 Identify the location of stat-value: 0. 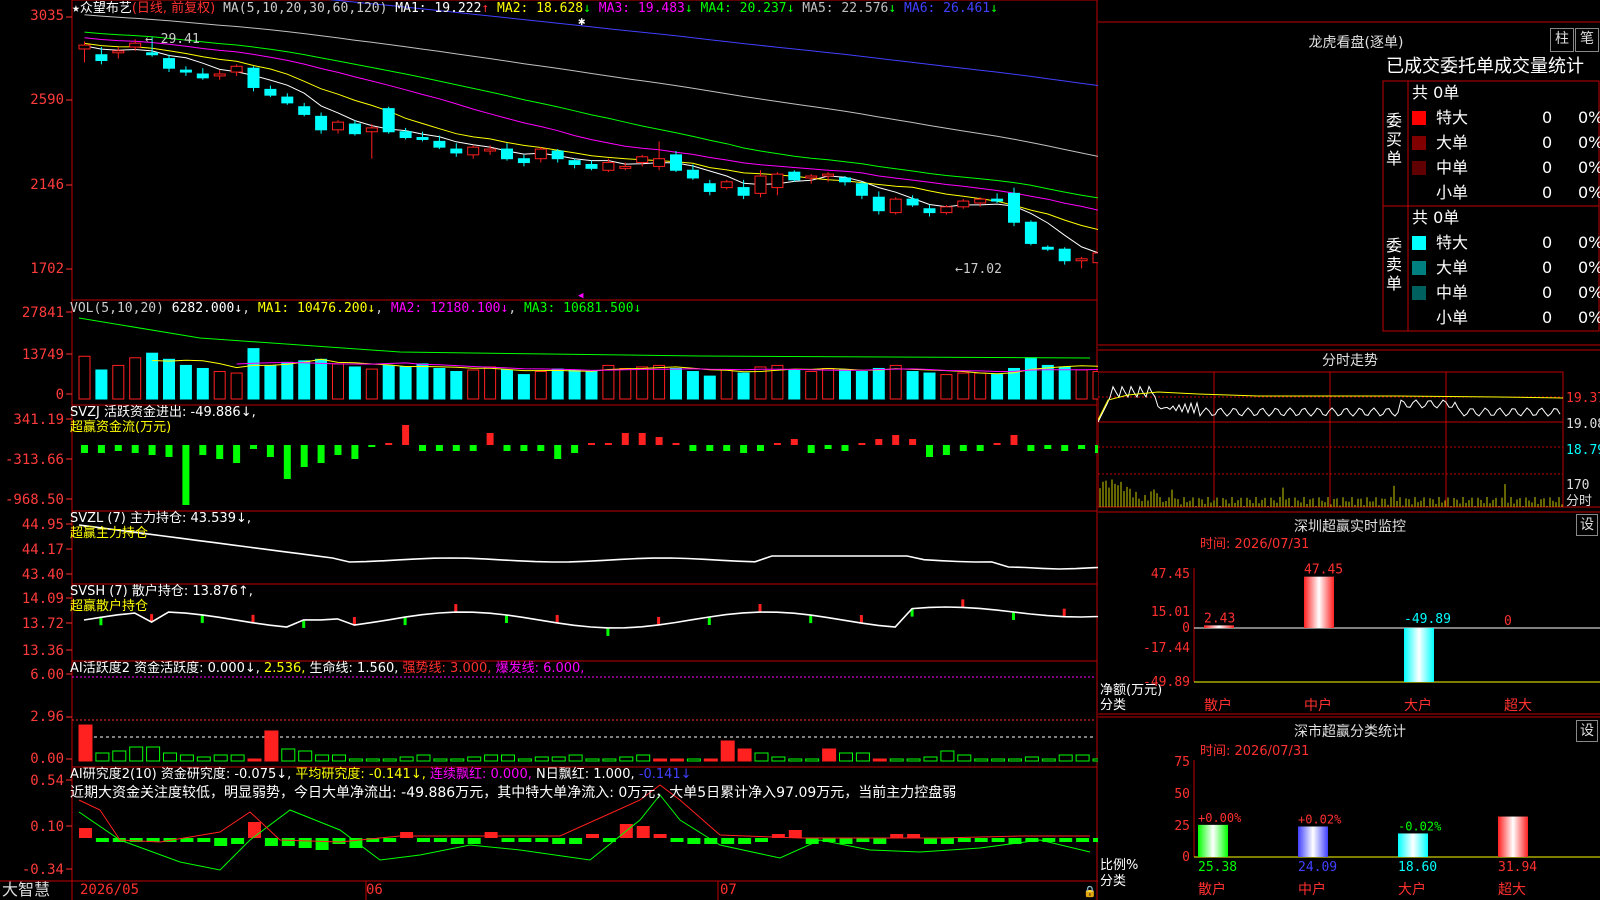
(1547, 242).